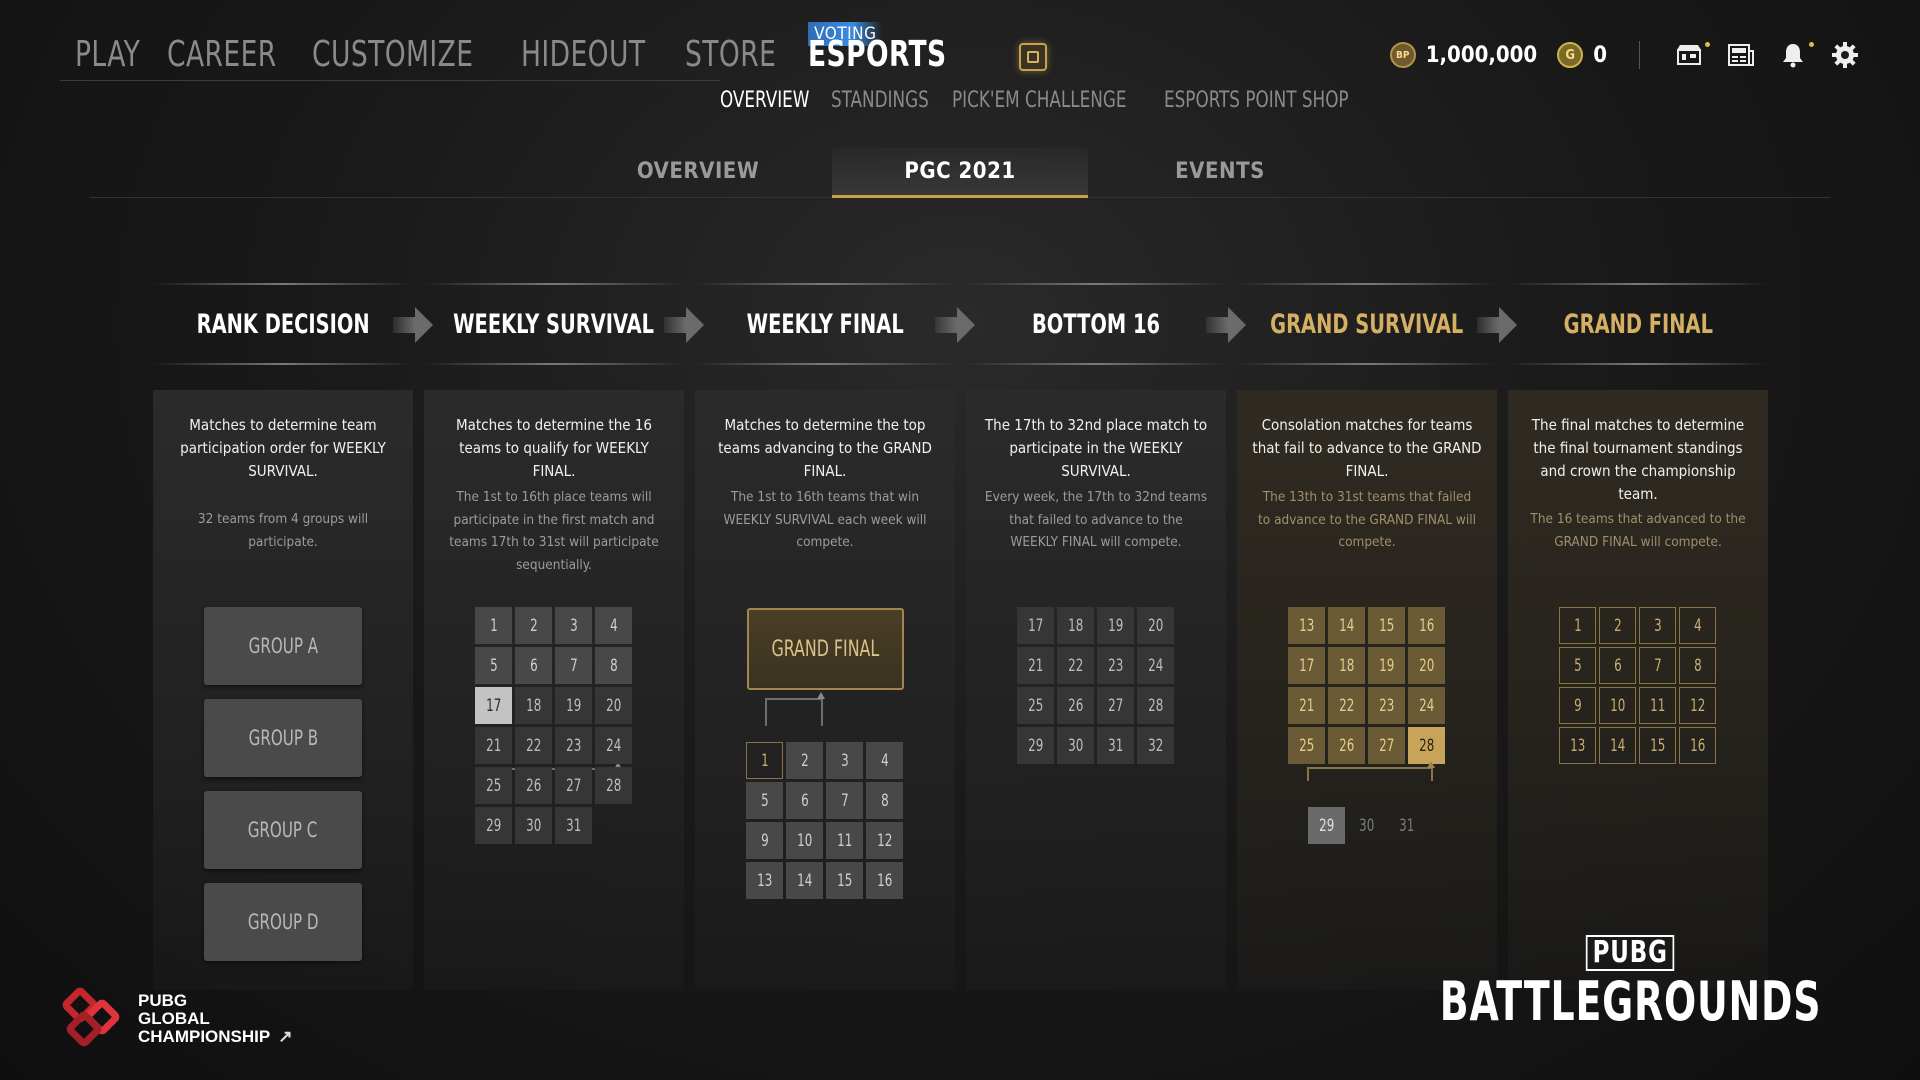 The width and height of the screenshot is (1920, 1080). Describe the element at coordinates (1035, 745) in the screenshot. I see `team-slot: 29` at that location.